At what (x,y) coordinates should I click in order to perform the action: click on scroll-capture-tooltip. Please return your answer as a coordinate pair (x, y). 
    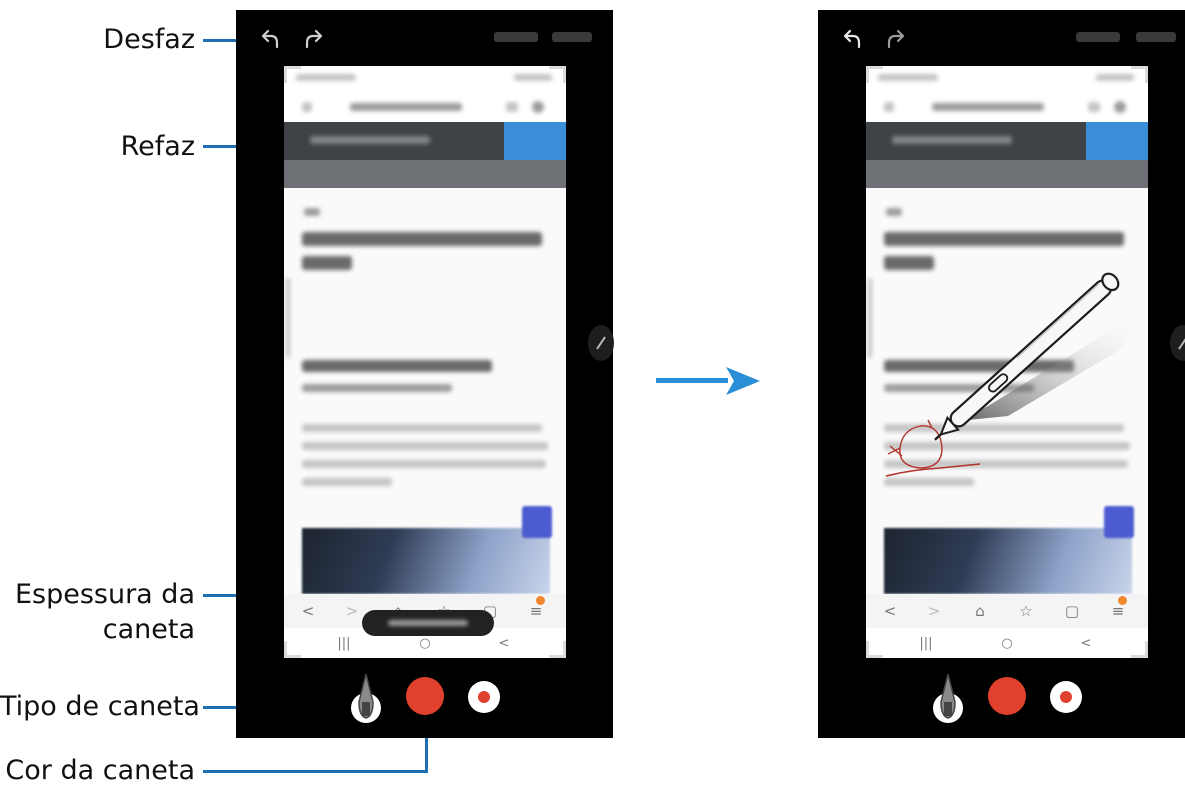
    Looking at the image, I should click on (428, 623).